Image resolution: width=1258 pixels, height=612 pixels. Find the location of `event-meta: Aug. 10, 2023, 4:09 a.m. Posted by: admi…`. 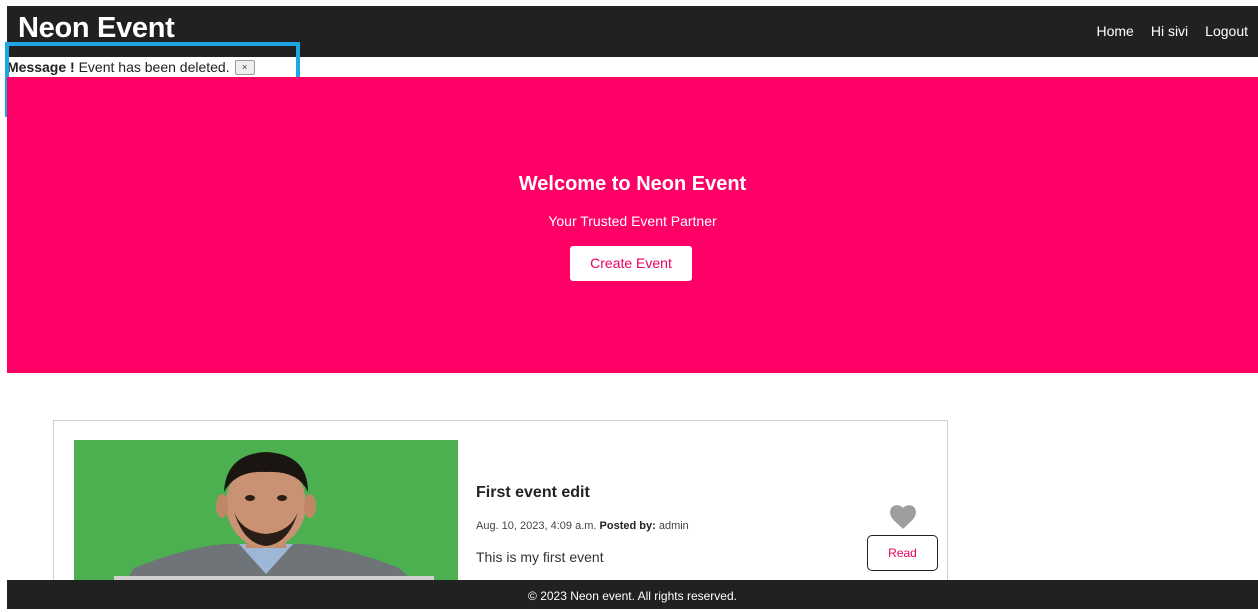

event-meta: Aug. 10, 2023, 4:09 a.m. Posted by: admi… is located at coordinates (582, 526).